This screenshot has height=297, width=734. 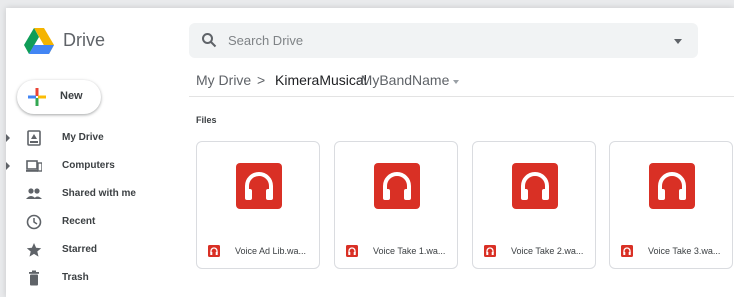 What do you see at coordinates (34, 278) in the screenshot?
I see `trash-icon` at bounding box center [34, 278].